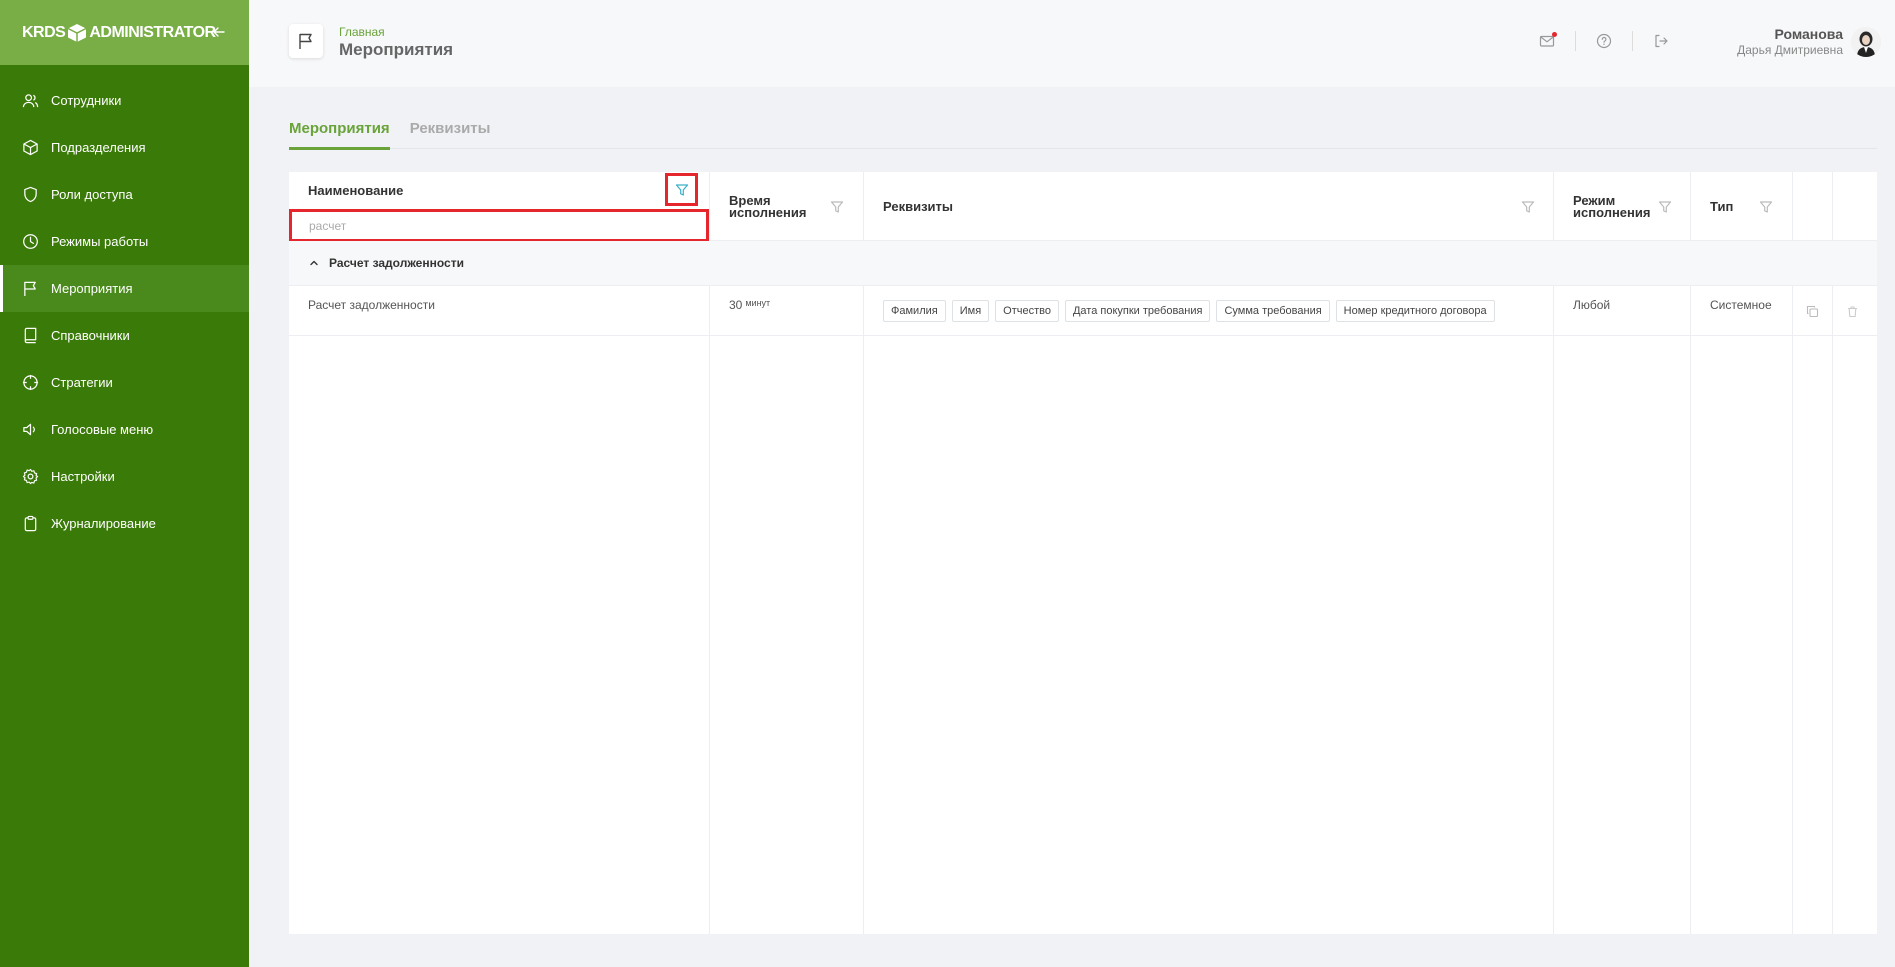  I want to click on sidebar-item-strategies: Стратегии, so click(124, 382).